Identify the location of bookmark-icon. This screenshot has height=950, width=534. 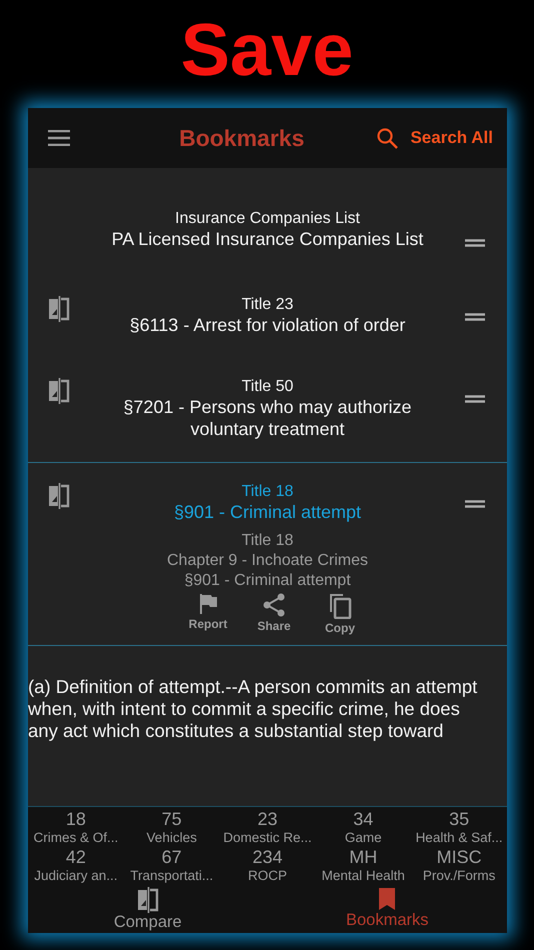
(387, 899).